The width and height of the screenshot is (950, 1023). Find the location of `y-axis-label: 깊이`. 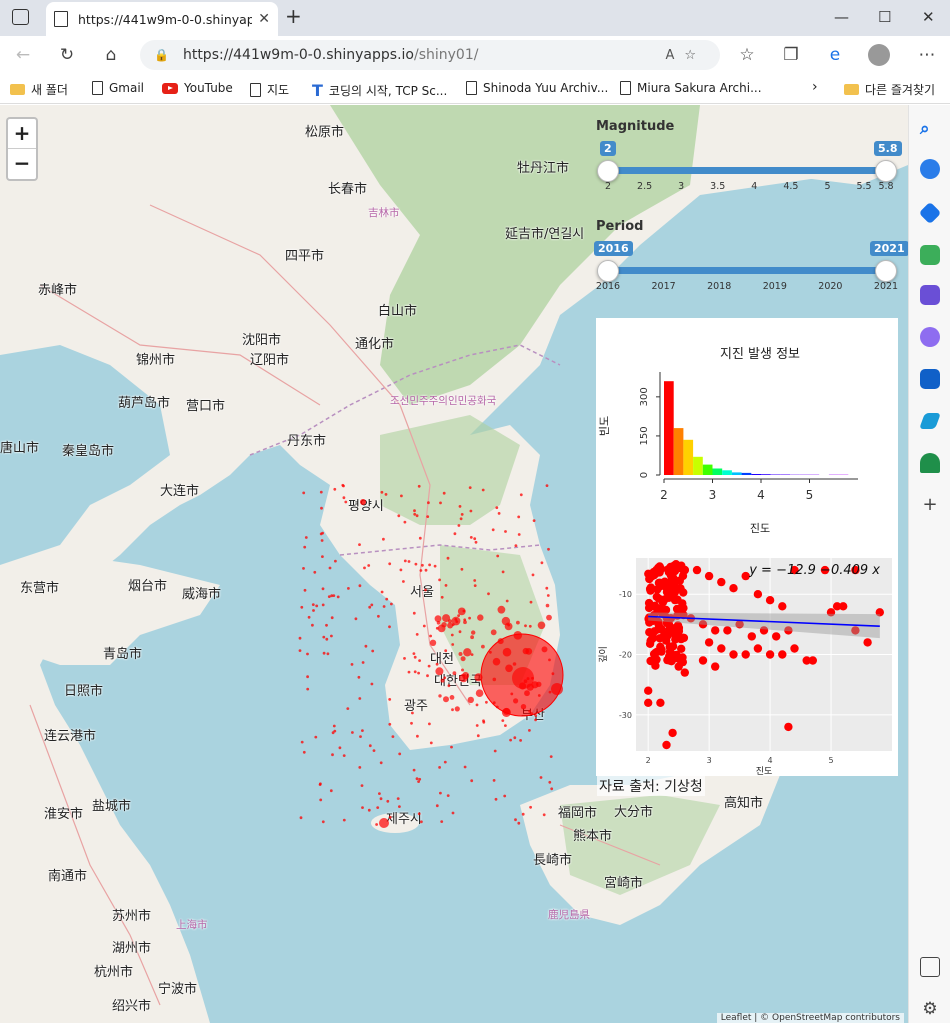

y-axis-label: 깊이 is located at coordinates (603, 654).